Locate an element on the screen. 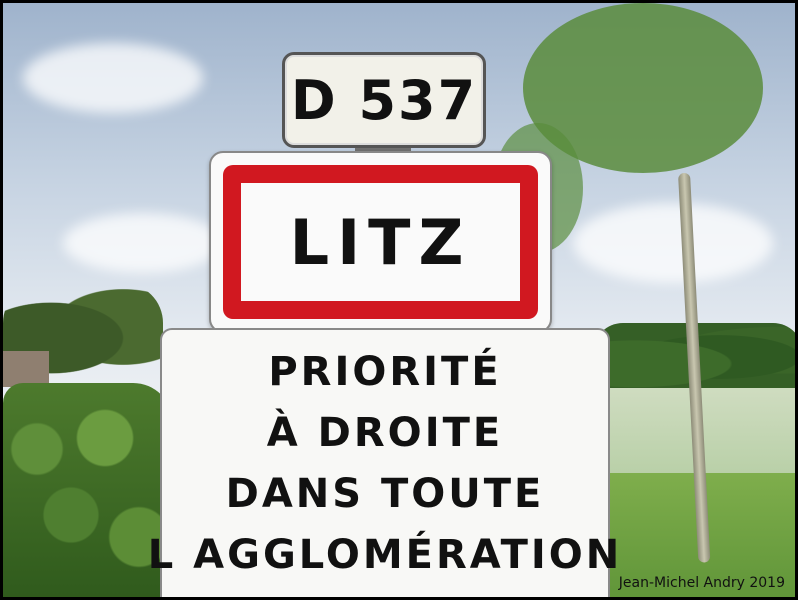  priority-line-1: PRIORITÉ is located at coordinates (385, 372).